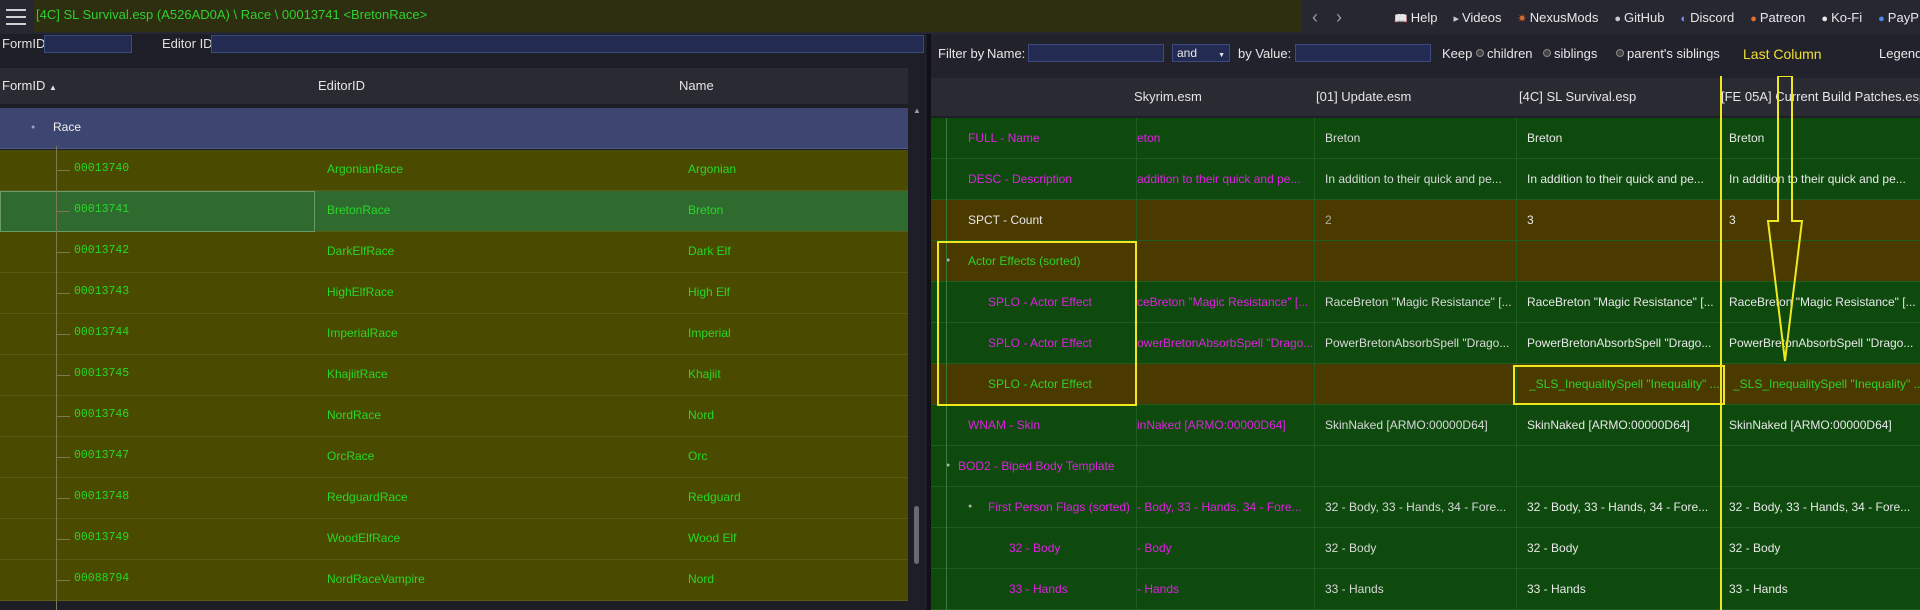  What do you see at coordinates (1620, 53) in the screenshot?
I see `parents-siblings-radio` at bounding box center [1620, 53].